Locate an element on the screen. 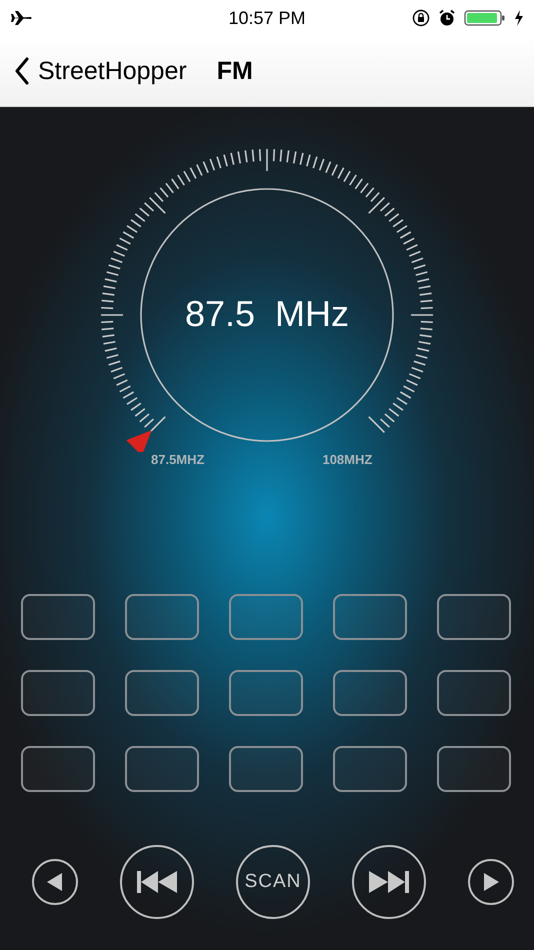 The height and width of the screenshot is (950, 534). next-button is located at coordinates (491, 882).